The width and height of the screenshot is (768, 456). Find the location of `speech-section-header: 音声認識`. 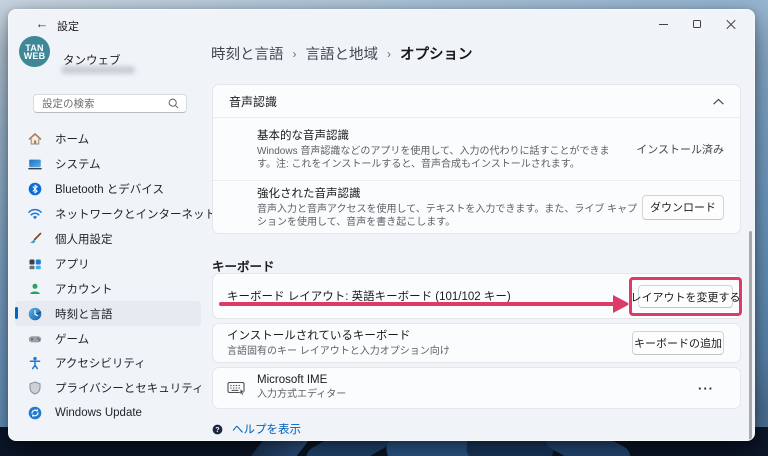

speech-section-header: 音声認識 is located at coordinates (253, 101).